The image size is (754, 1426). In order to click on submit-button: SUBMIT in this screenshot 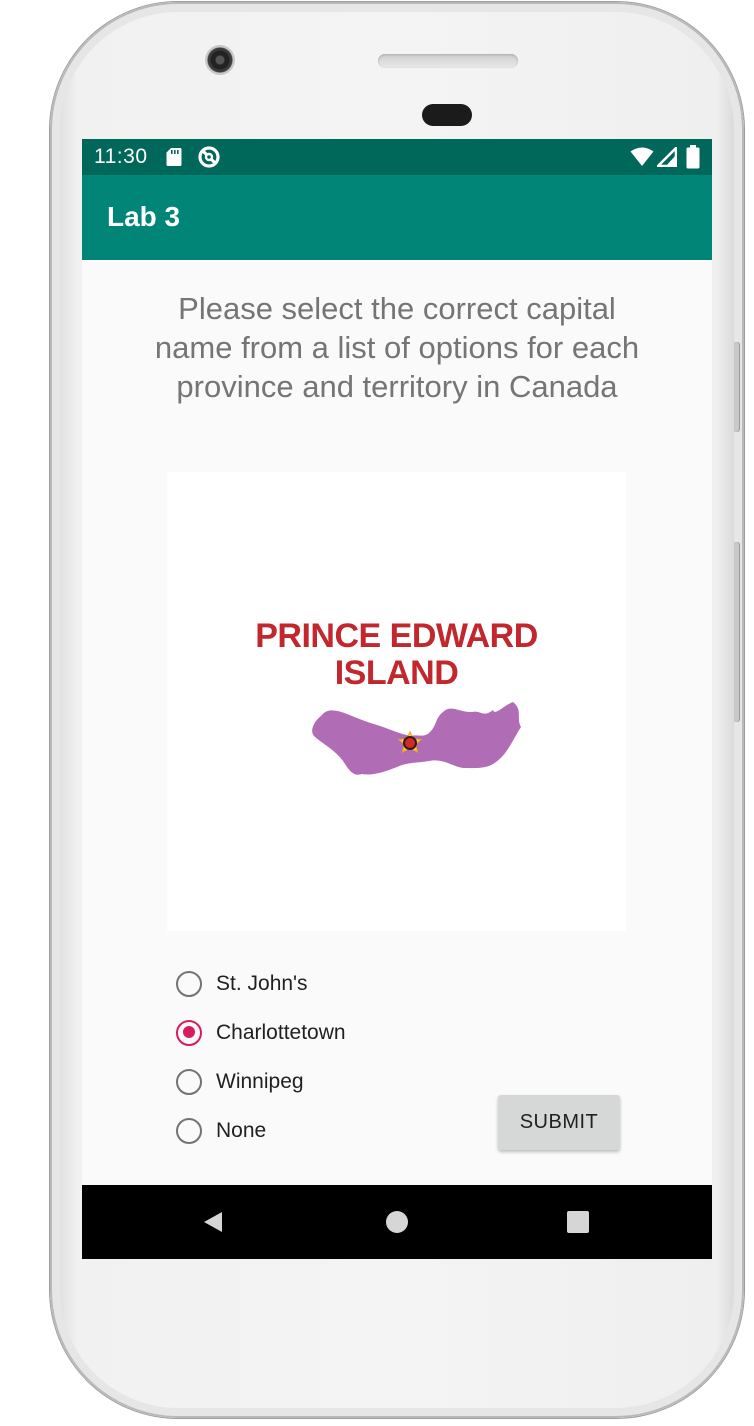, I will do `click(559, 1122)`.